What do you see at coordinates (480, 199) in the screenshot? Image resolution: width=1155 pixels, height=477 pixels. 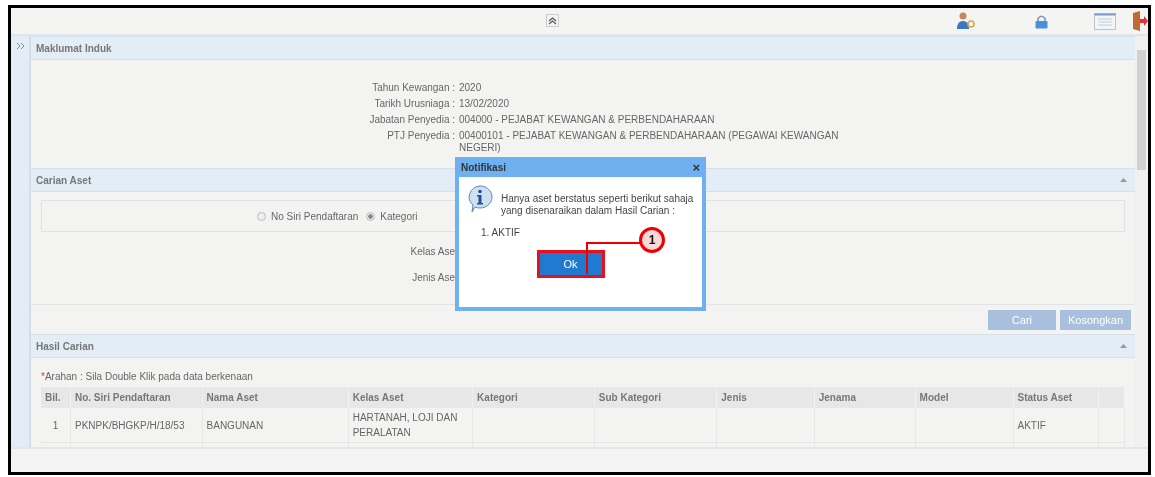 I see `info-icon` at bounding box center [480, 199].